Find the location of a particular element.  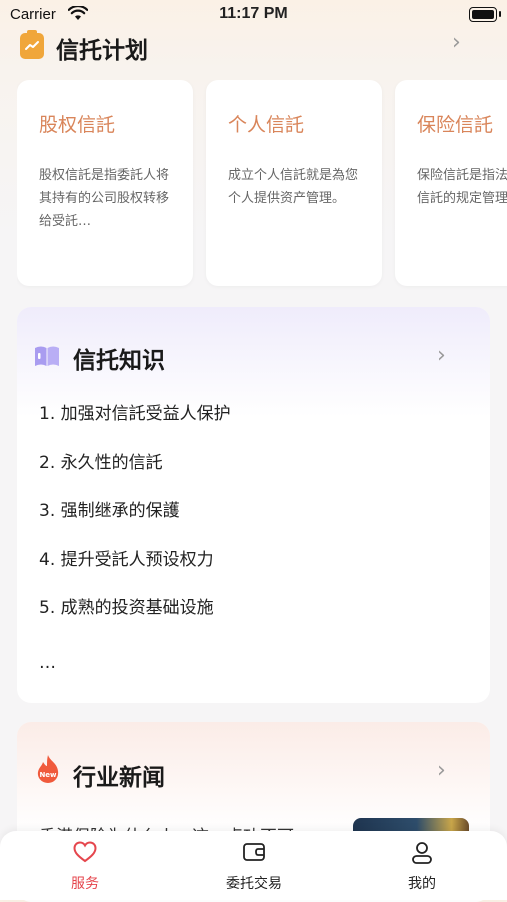

battery-icon is located at coordinates (485, 14).